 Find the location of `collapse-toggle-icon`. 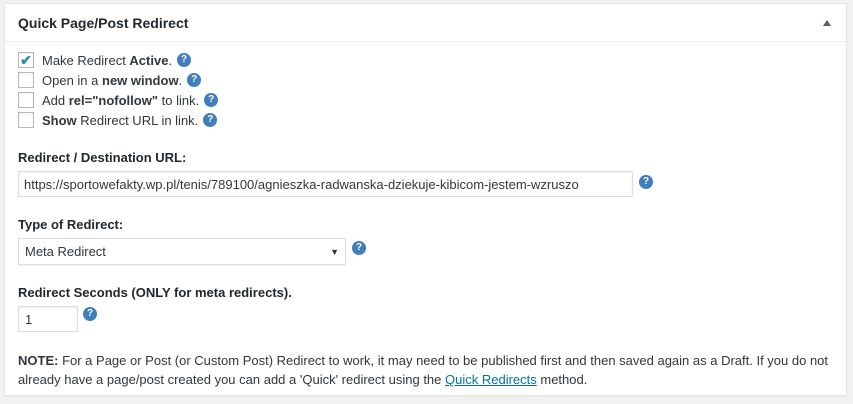

collapse-toggle-icon is located at coordinates (827, 23).